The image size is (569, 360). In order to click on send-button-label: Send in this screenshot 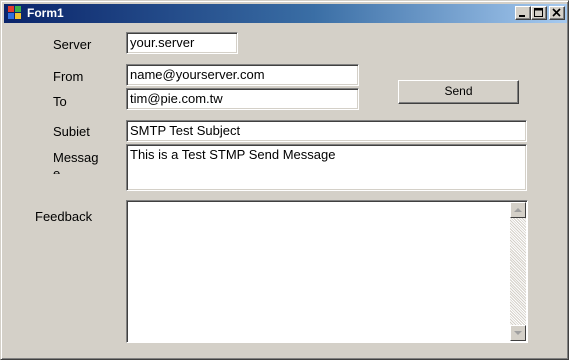, I will do `click(458, 91)`.